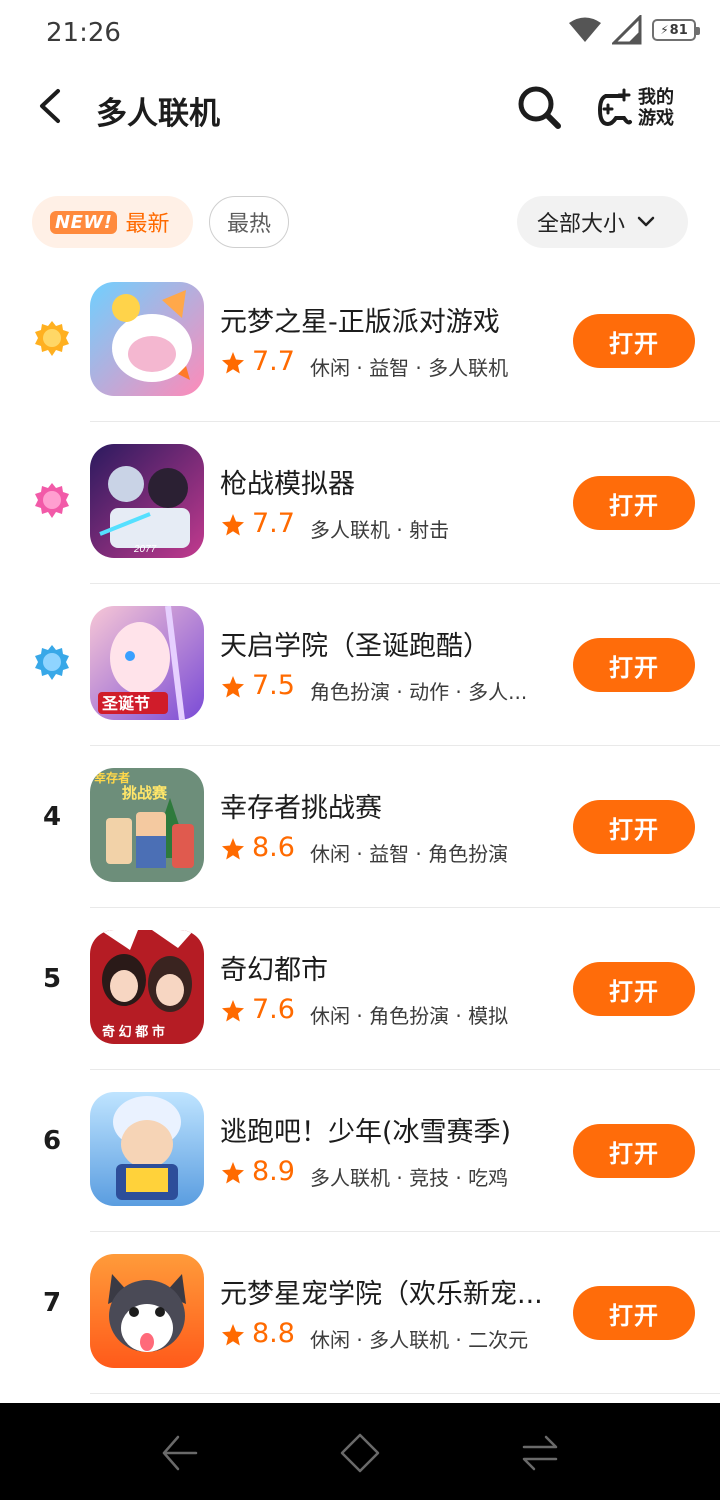 This screenshot has height=1500, width=720. I want to click on game-row: 5 奇 幻 都 市 奇幻都市 7.6 休闲 · 角色扮演 · 模拟 打开, so click(360, 989).